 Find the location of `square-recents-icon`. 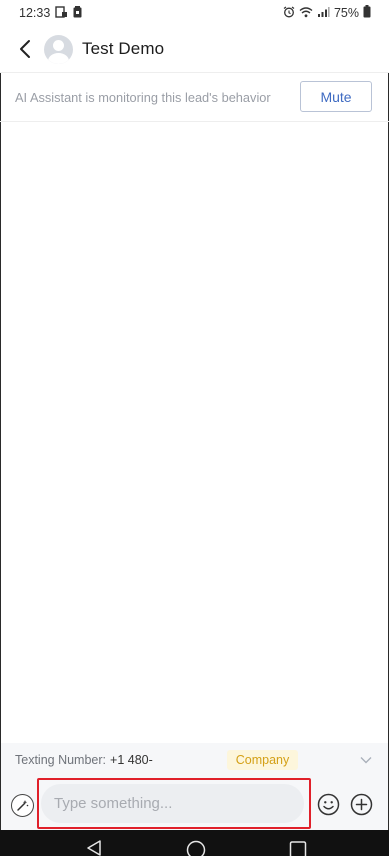

square-recents-icon is located at coordinates (298, 848).